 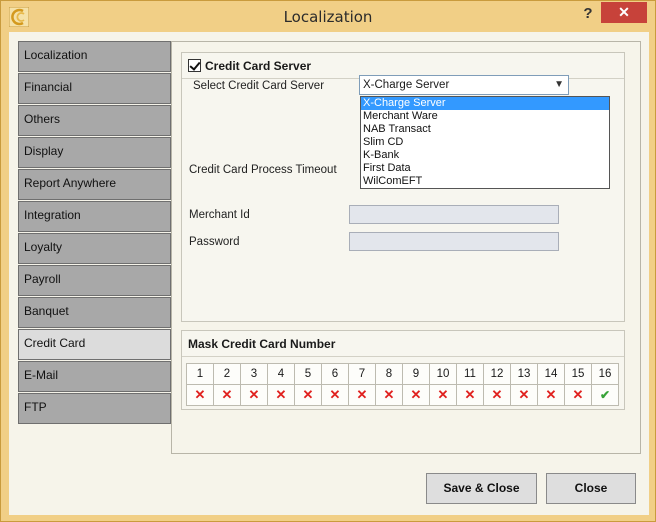 What do you see at coordinates (329, 488) in the screenshot?
I see `dialog-footer: Save & Close Close` at bounding box center [329, 488].